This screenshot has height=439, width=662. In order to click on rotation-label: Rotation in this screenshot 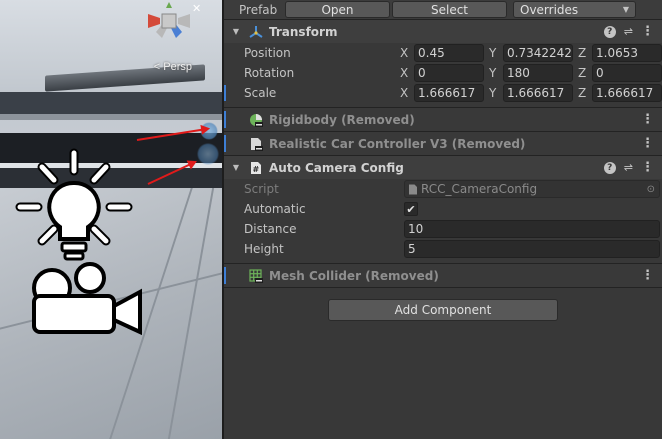, I will do `click(269, 73)`.